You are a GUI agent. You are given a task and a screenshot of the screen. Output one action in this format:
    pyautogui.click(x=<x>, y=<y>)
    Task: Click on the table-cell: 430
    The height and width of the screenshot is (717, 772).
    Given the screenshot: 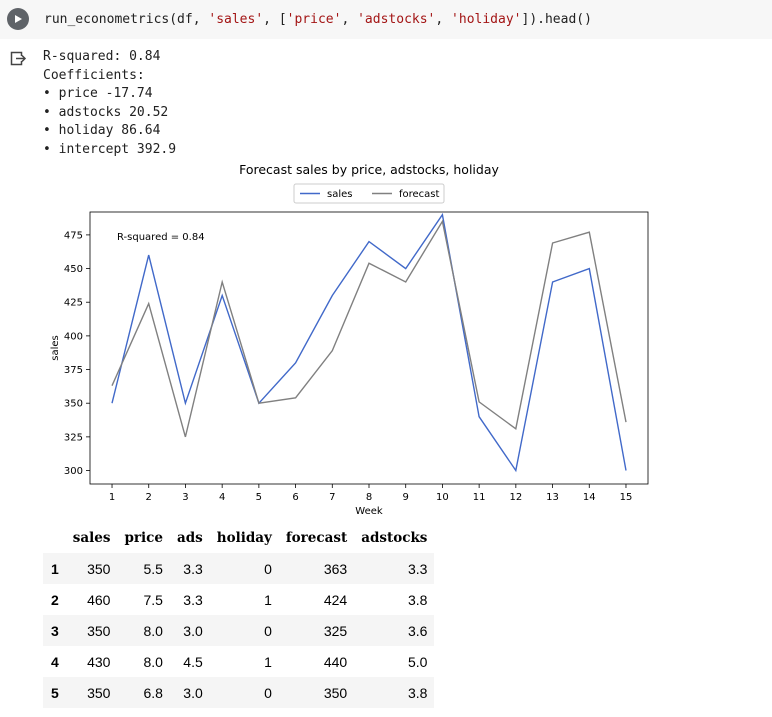 What is the action you would take?
    pyautogui.click(x=99, y=661)
    